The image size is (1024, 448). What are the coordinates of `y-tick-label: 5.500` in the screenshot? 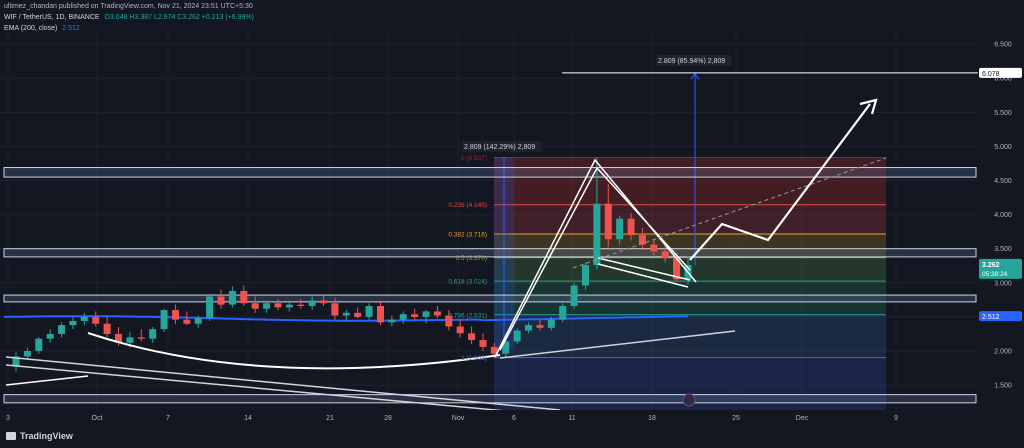 It's located at (1003, 113).